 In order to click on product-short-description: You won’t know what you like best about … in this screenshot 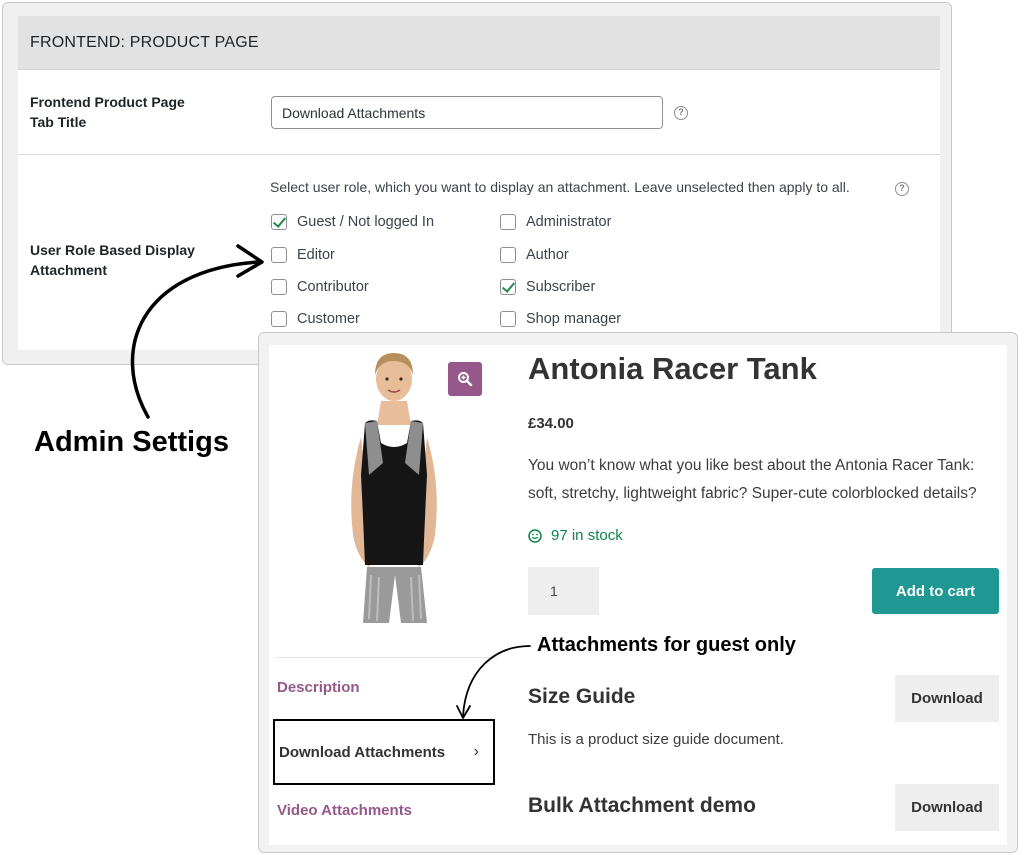, I will do `click(752, 479)`.